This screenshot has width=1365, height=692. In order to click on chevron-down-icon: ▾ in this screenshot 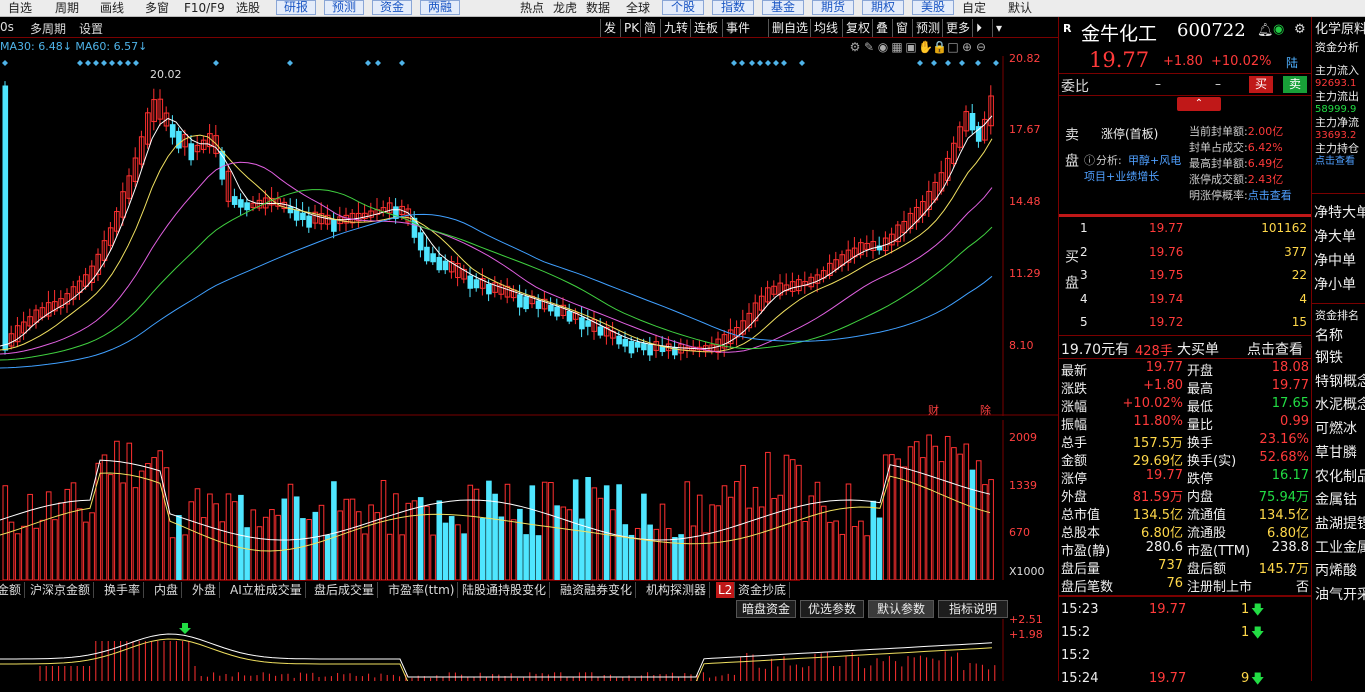, I will do `click(998, 28)`.